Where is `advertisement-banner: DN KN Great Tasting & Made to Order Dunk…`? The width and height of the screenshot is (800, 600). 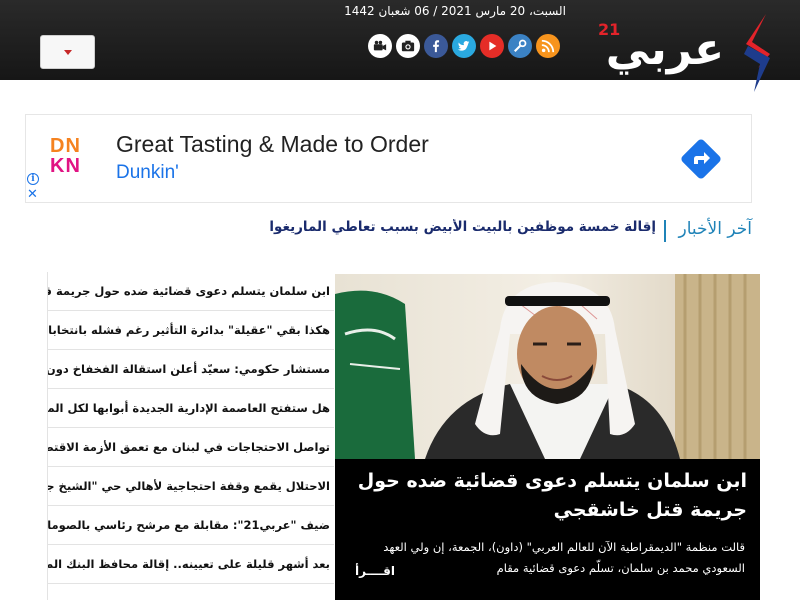 advertisement-banner: DN KN Great Tasting & Made to Order Dunk… is located at coordinates (388, 158).